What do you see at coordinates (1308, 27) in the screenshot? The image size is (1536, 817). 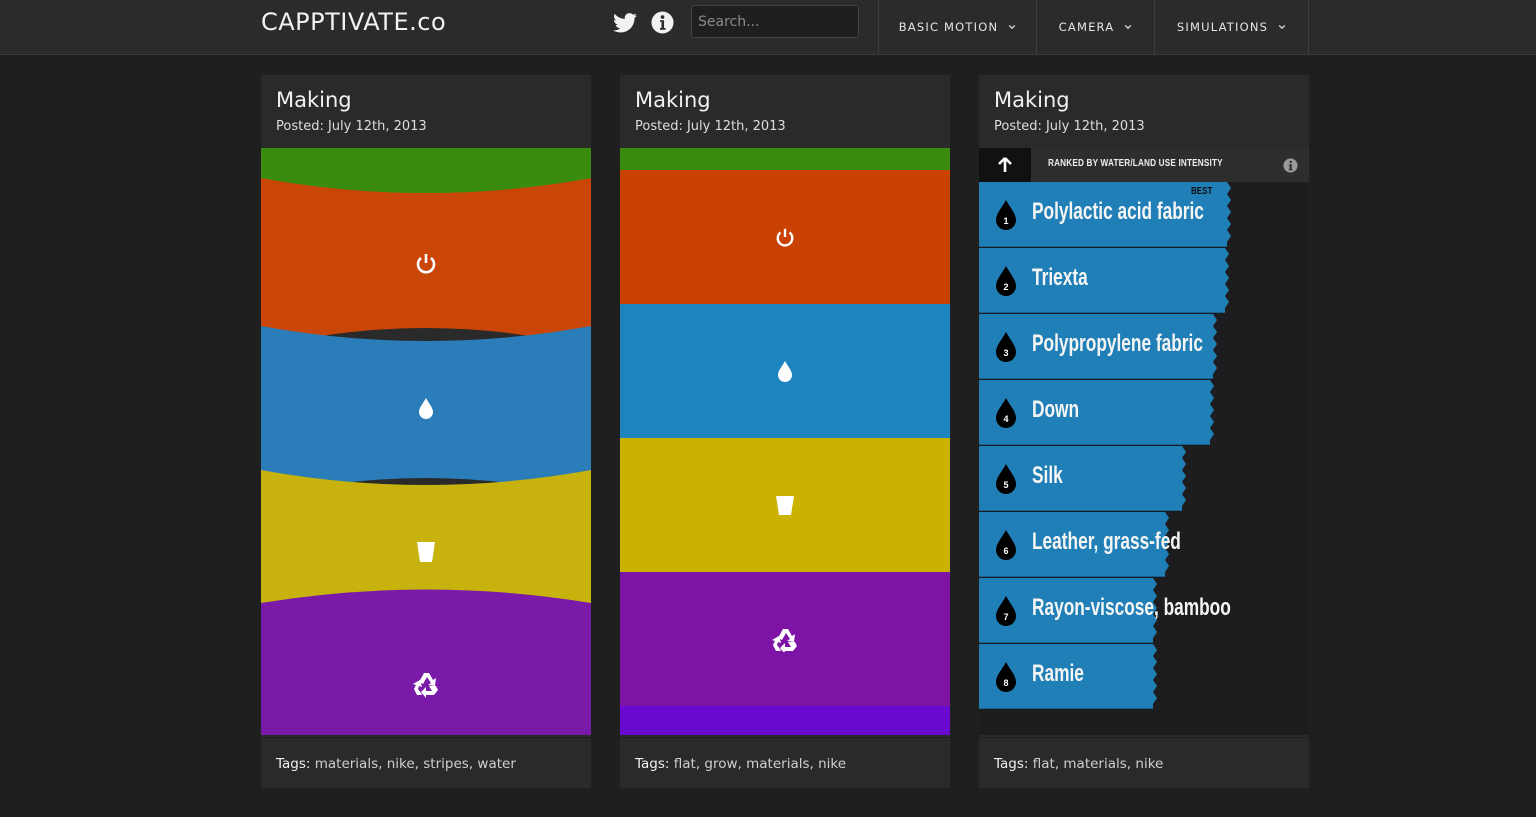 I see `nav-divider` at bounding box center [1308, 27].